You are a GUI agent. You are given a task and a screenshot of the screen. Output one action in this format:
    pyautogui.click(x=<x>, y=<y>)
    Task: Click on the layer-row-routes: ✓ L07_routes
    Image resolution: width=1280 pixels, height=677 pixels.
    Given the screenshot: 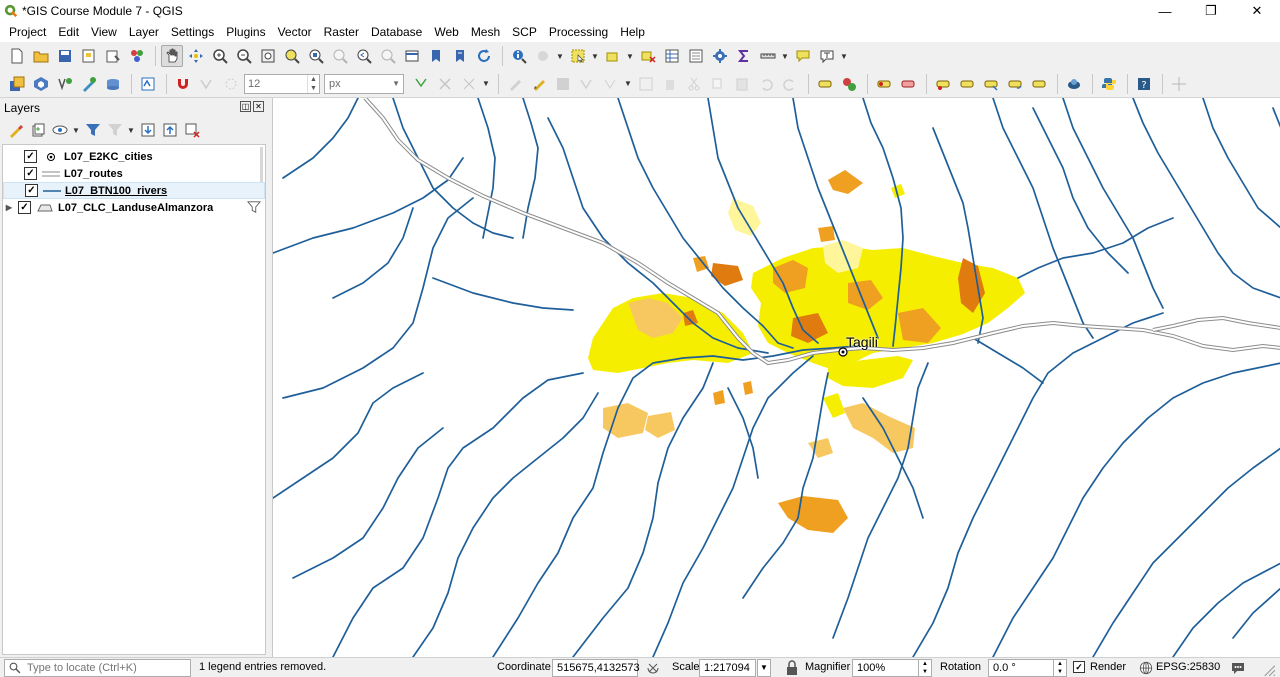 What is the action you would take?
    pyautogui.click(x=134, y=173)
    